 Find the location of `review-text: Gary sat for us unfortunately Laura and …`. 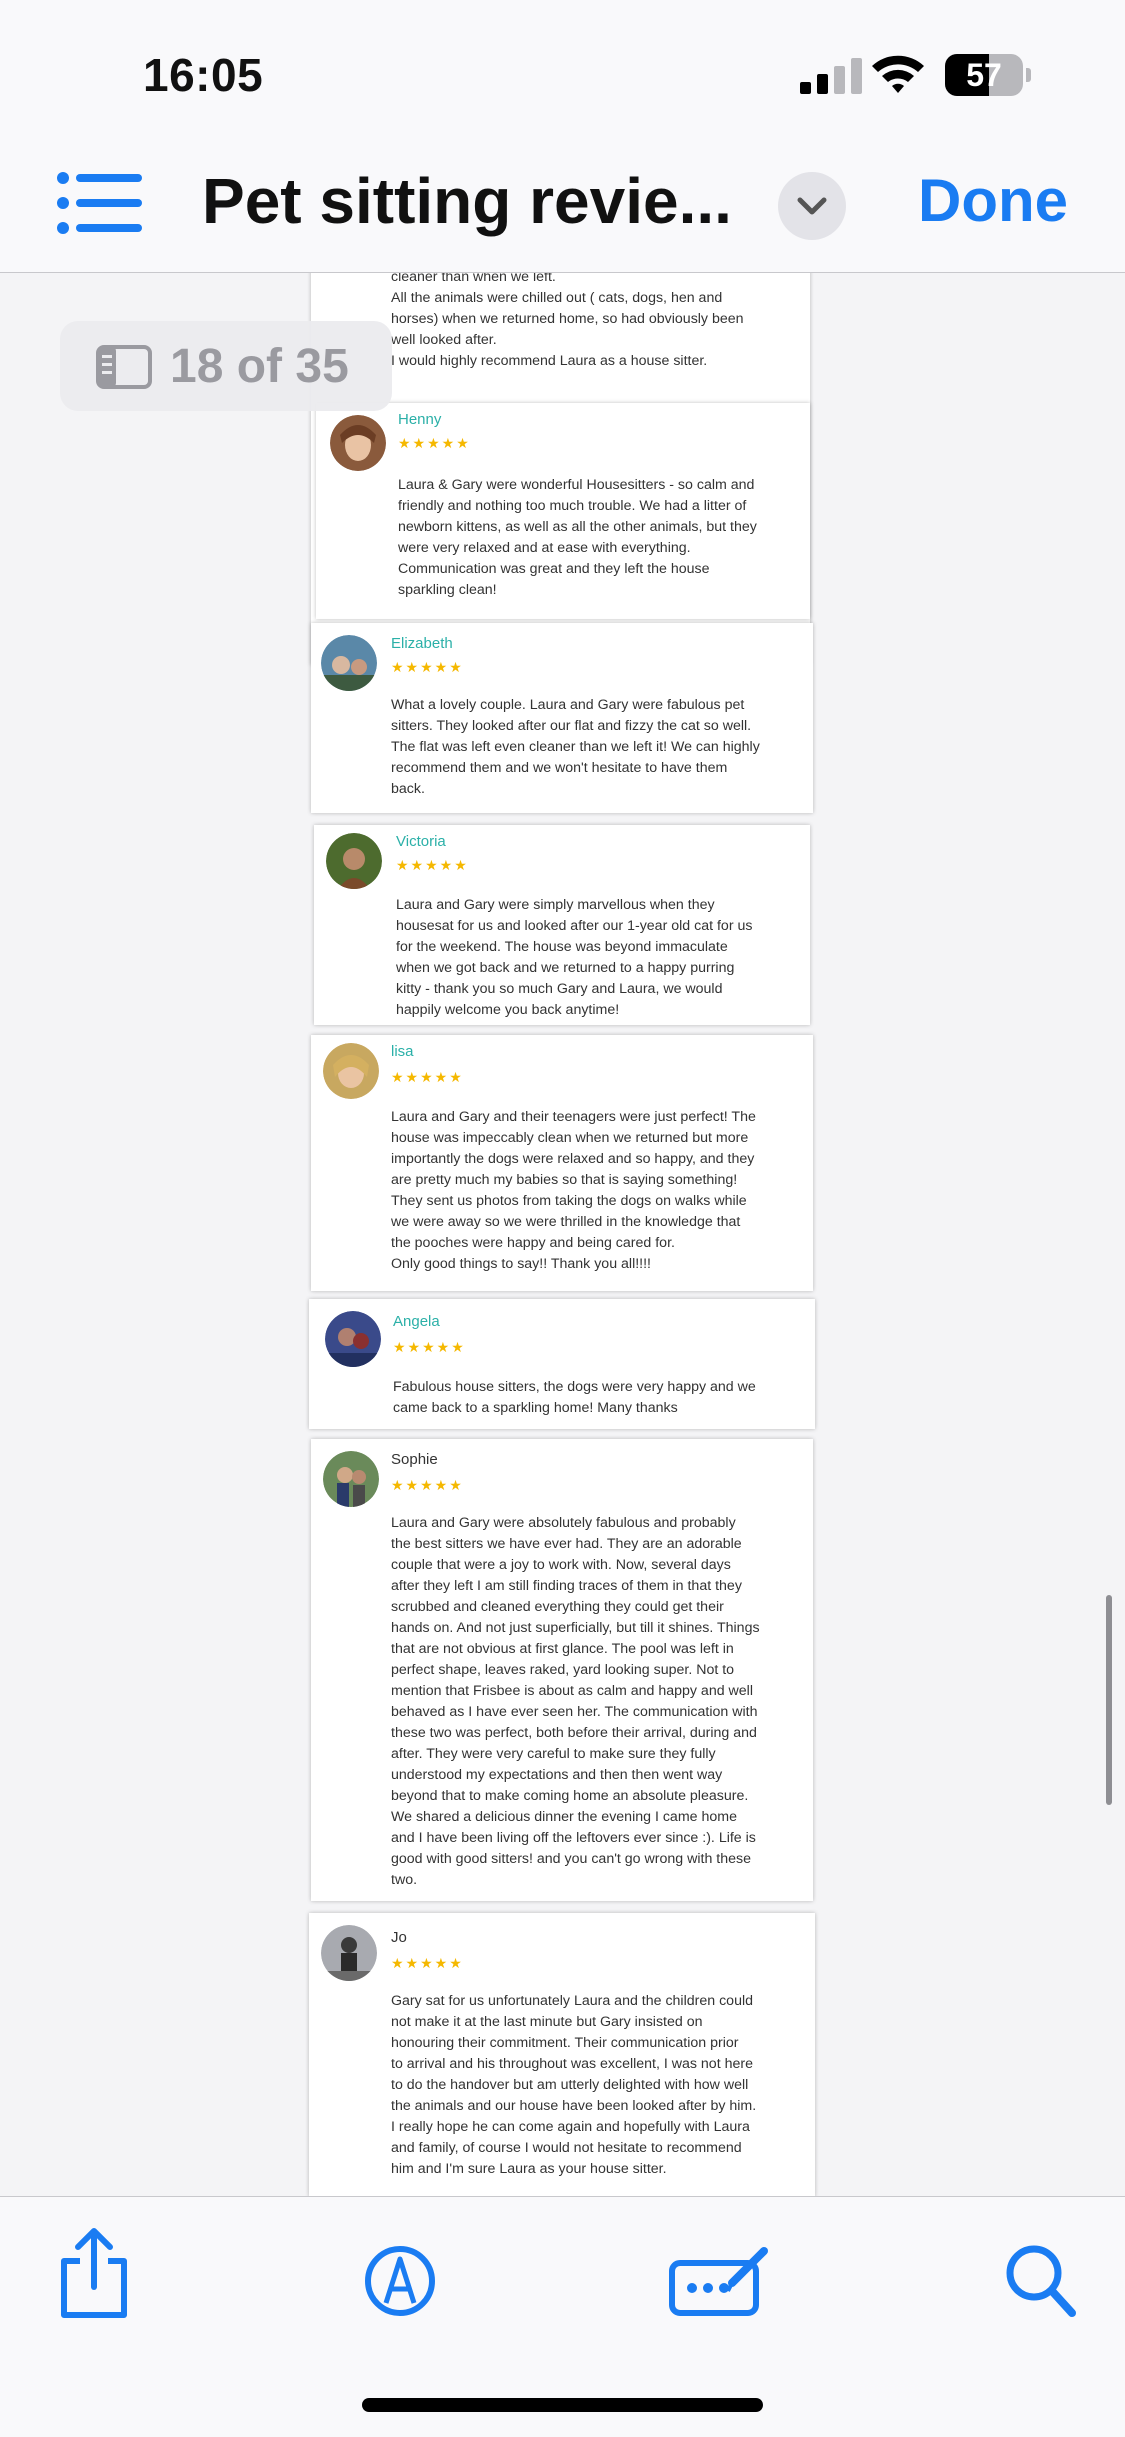

review-text: Gary sat for us unfortunately Laura and … is located at coordinates (574, 2085).